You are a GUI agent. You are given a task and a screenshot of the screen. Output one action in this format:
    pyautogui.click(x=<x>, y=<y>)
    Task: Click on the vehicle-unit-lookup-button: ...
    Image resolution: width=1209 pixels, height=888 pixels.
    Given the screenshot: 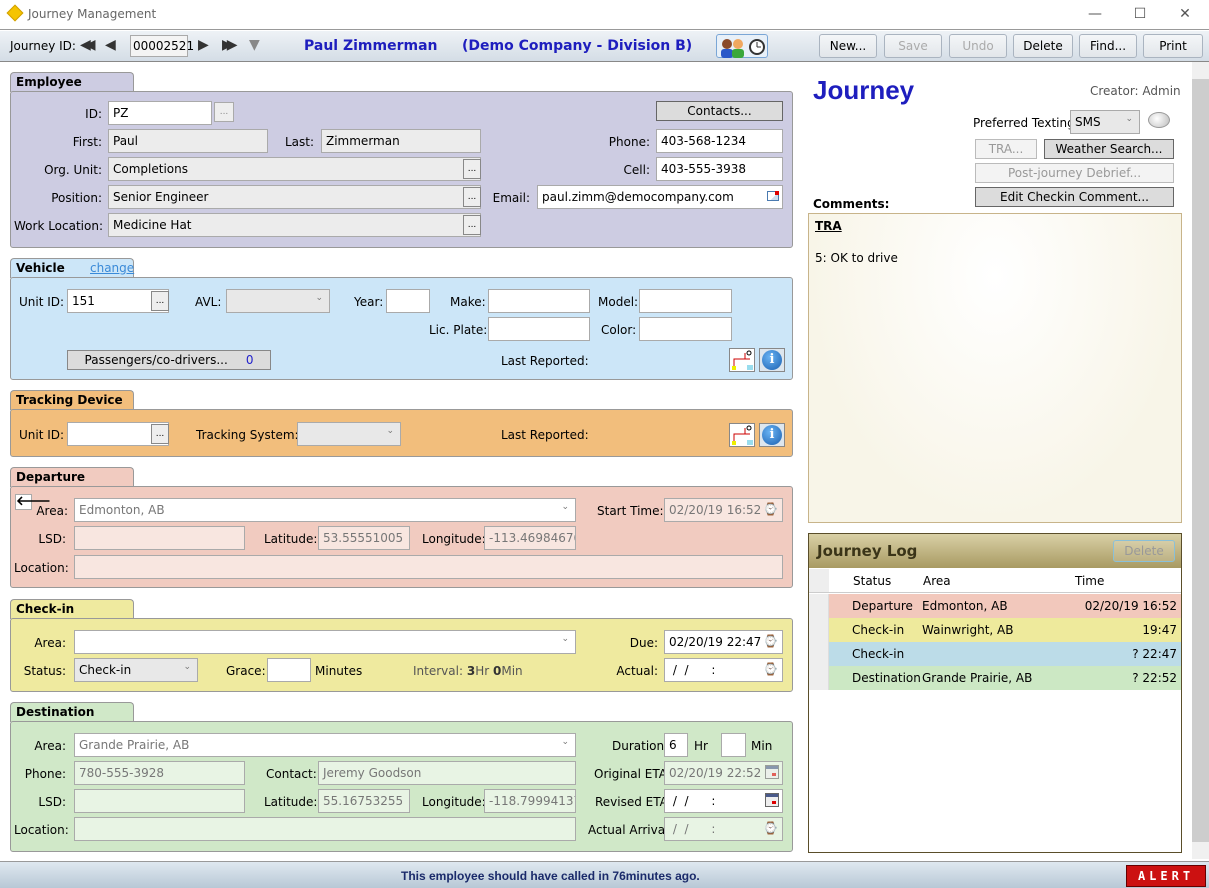 What is the action you would take?
    pyautogui.click(x=160, y=301)
    